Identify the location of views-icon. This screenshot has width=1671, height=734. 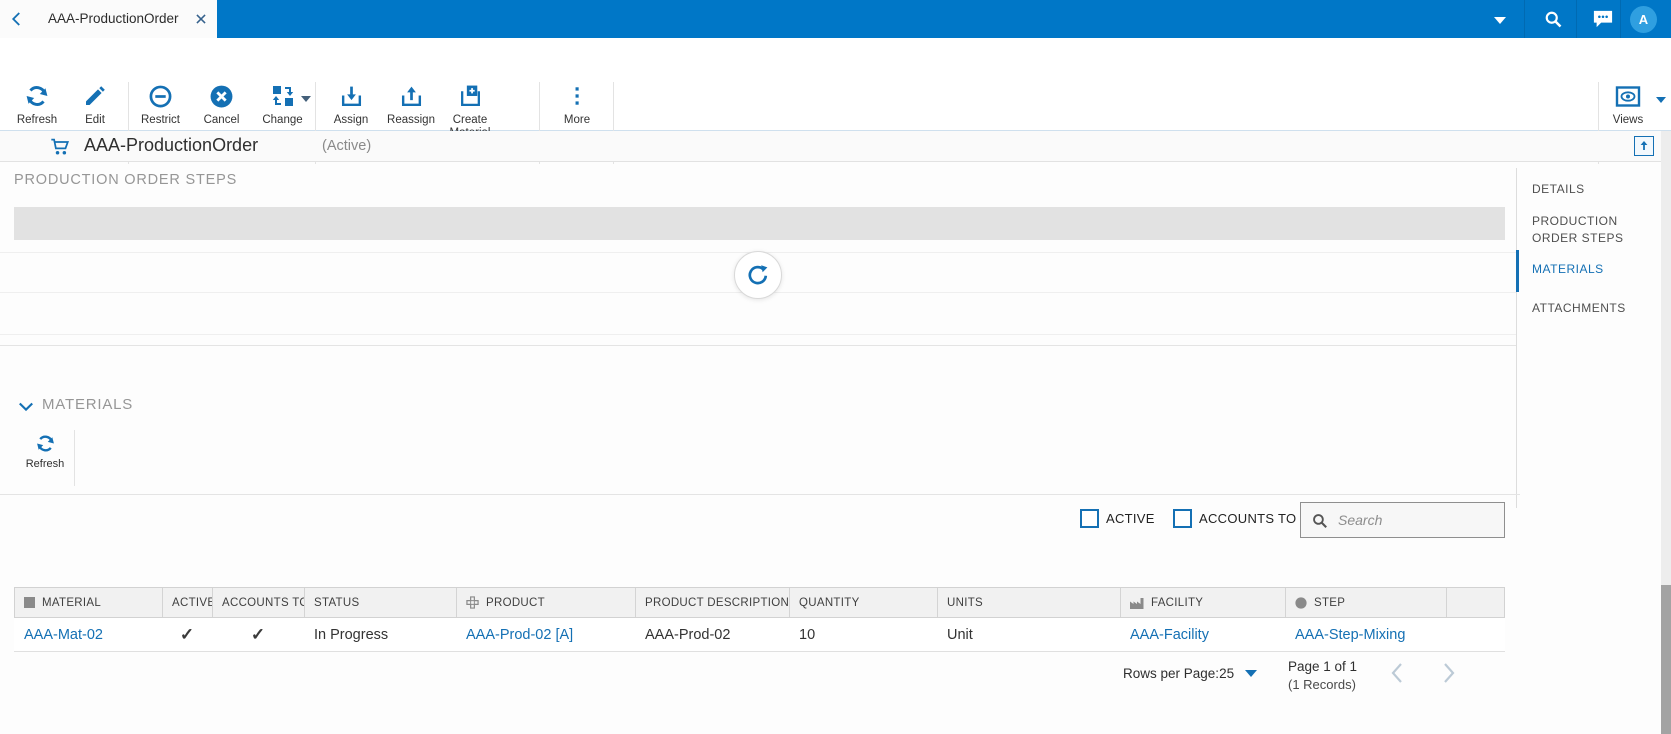
(1628, 96).